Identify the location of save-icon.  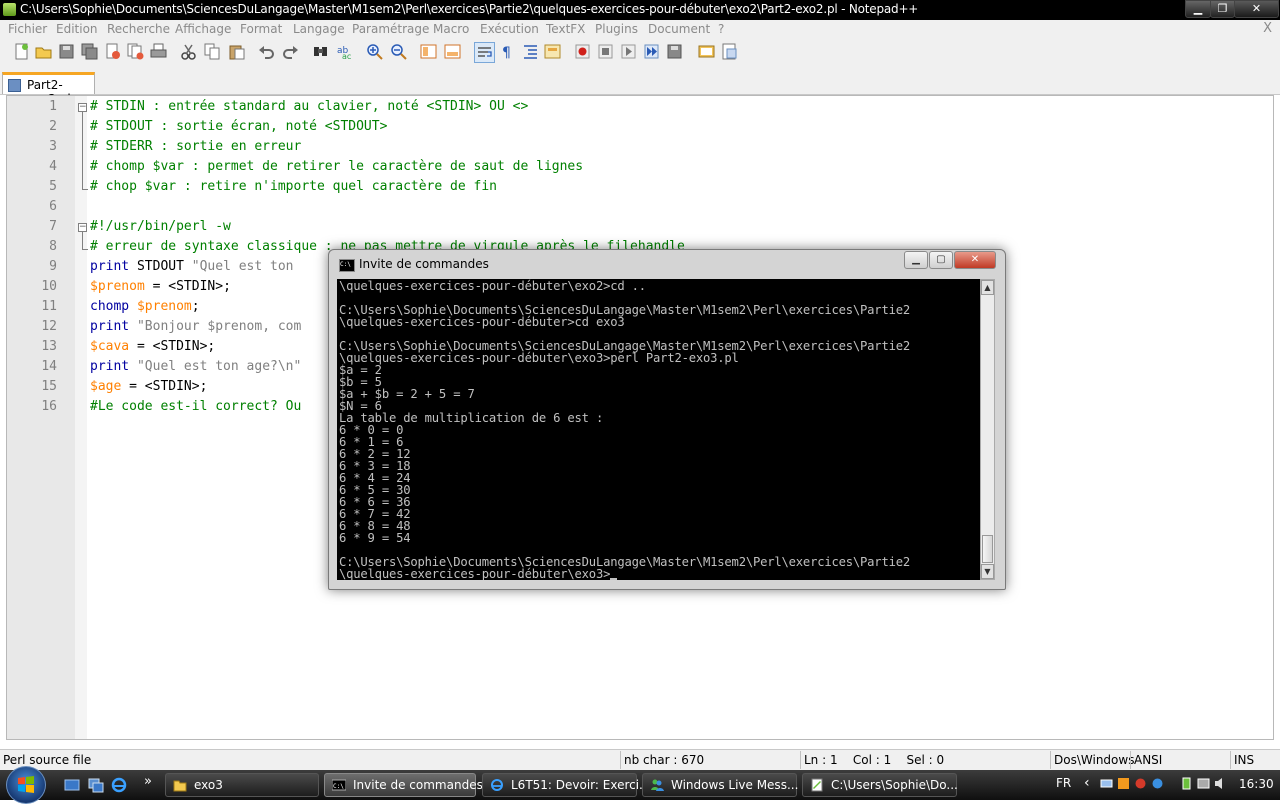
(66, 51).